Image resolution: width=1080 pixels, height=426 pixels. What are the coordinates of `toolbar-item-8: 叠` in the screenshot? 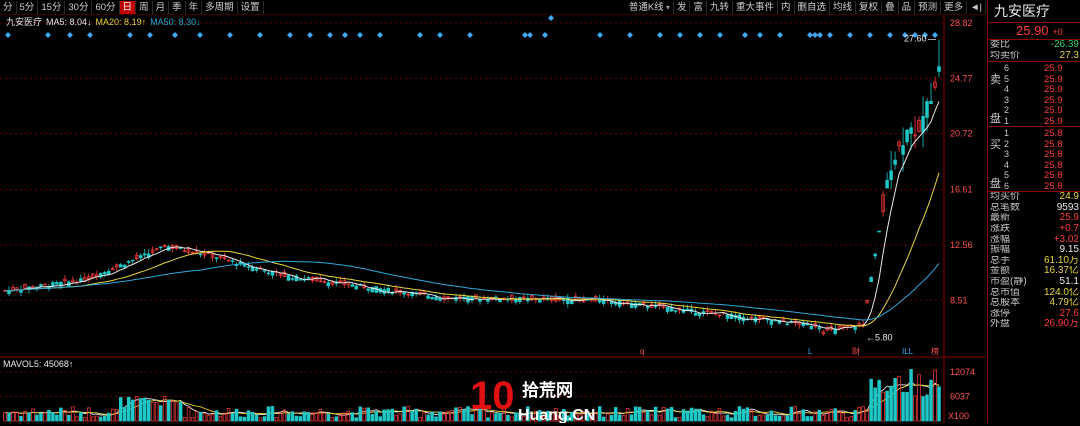 It's located at (890, 7).